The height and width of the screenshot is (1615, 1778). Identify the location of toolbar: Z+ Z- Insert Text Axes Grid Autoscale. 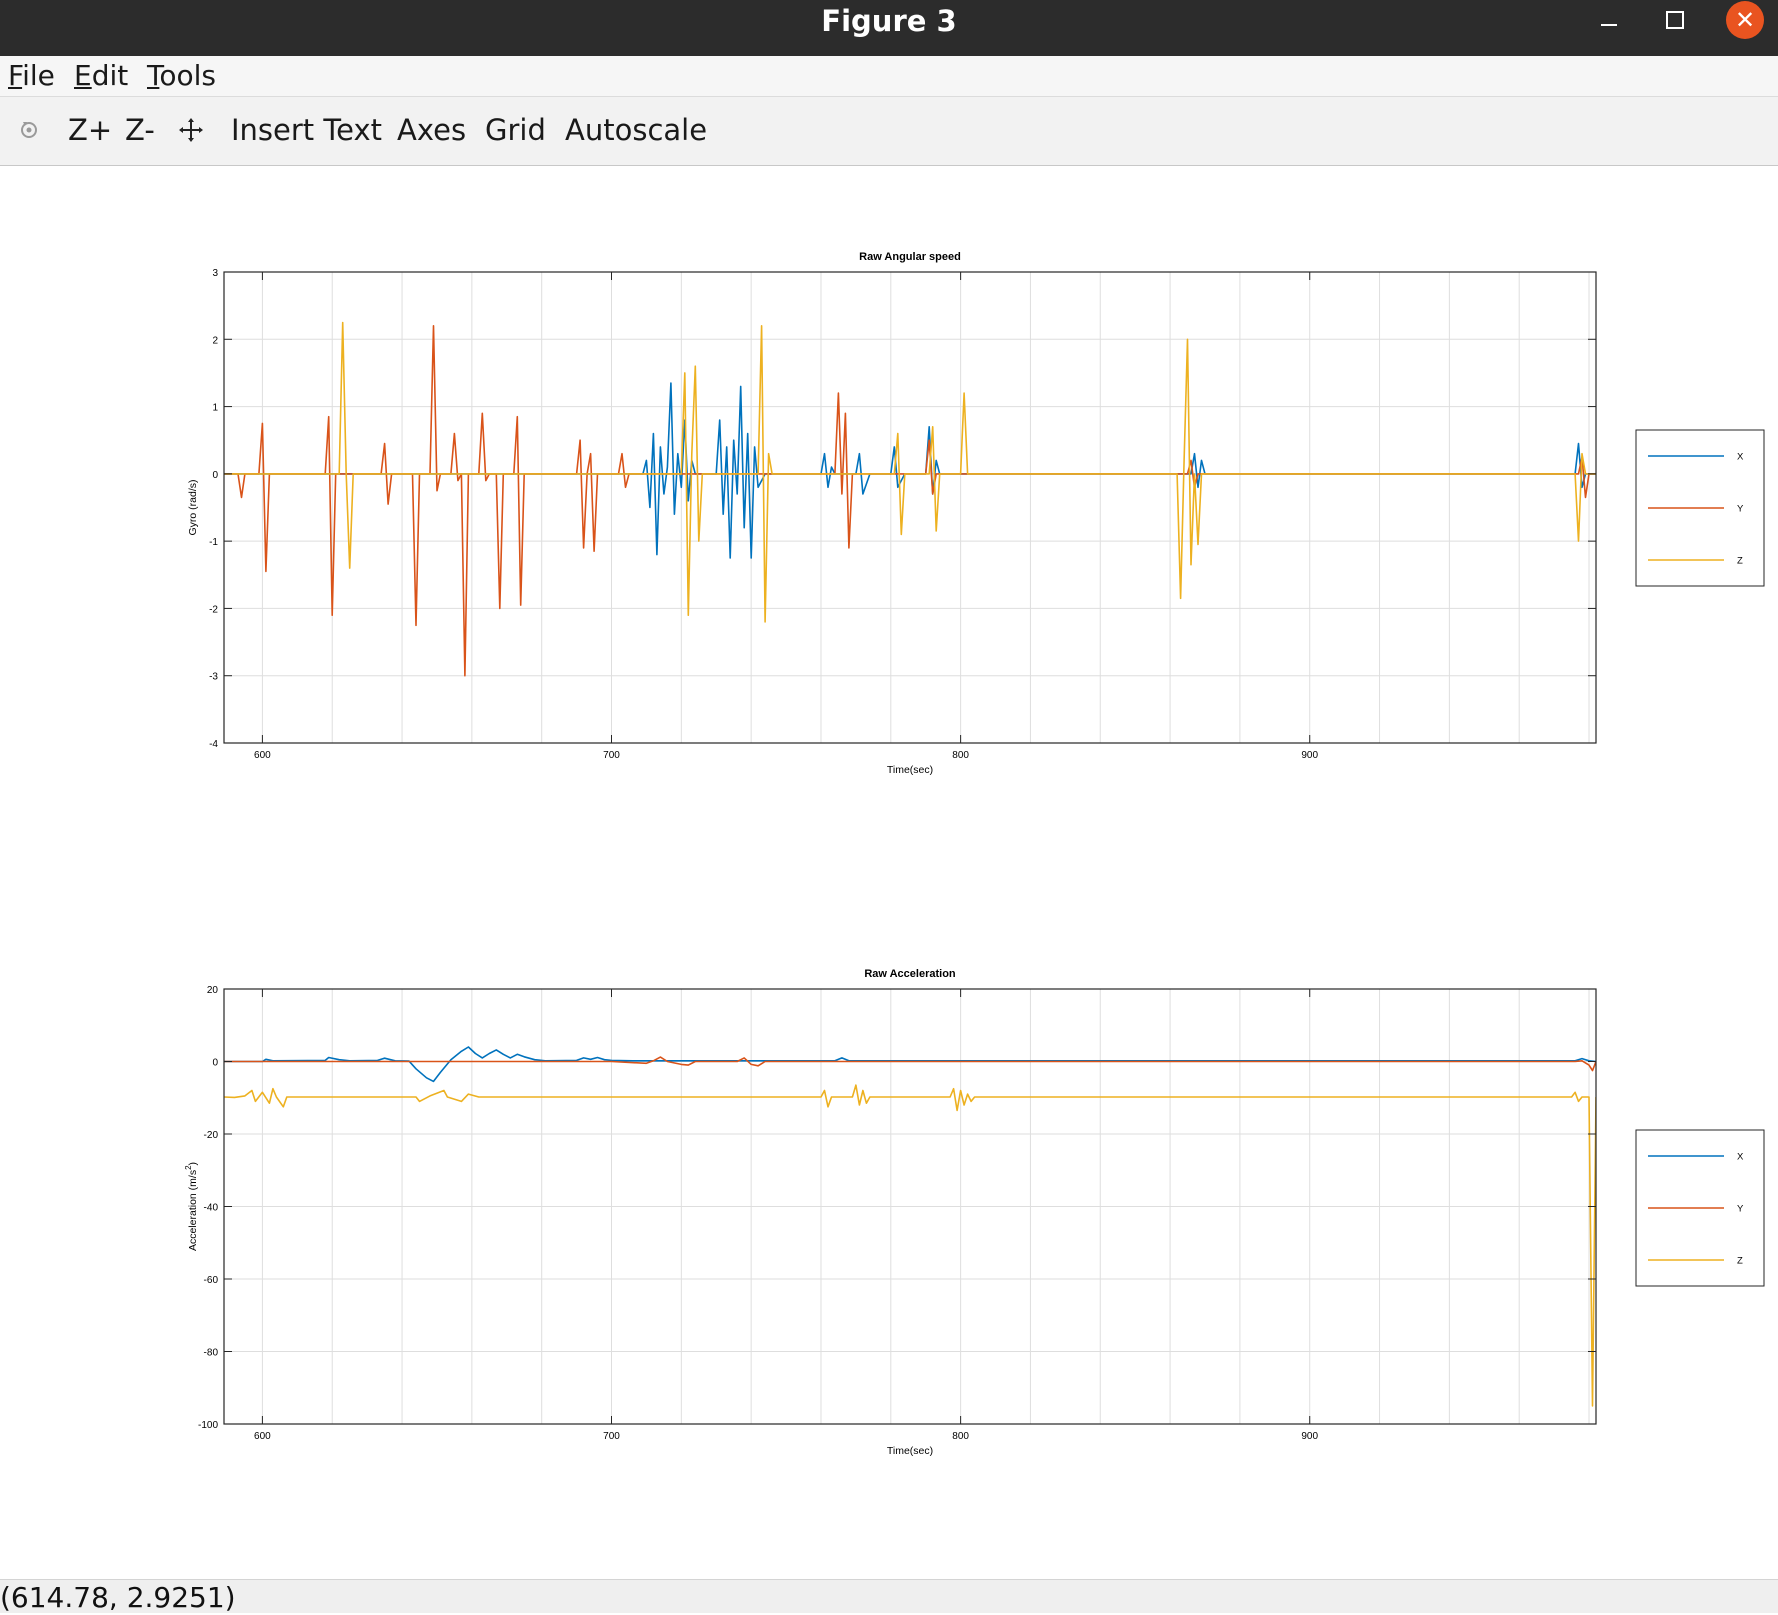
(889, 131).